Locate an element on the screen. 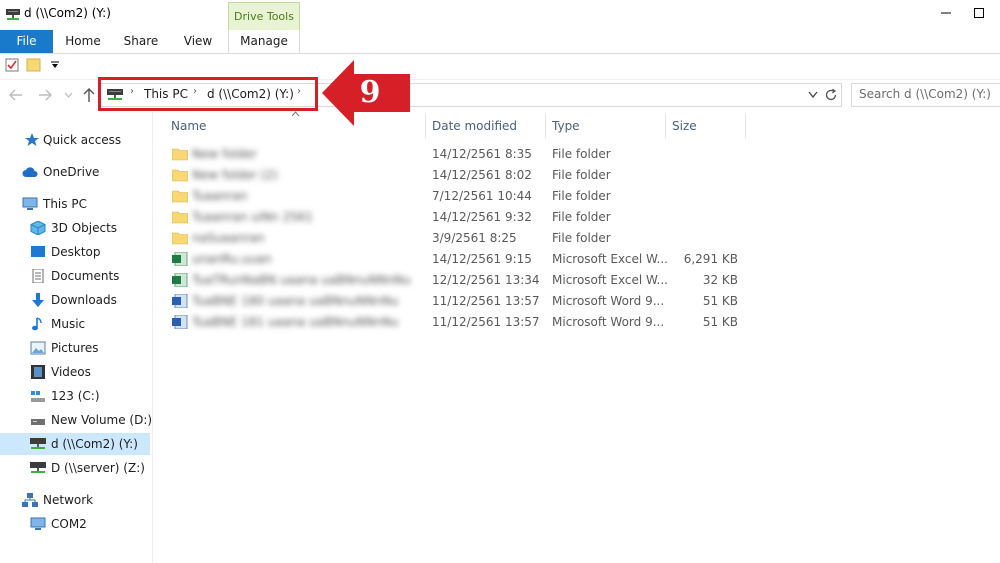  column-header-name: Name is located at coordinates (188, 126).